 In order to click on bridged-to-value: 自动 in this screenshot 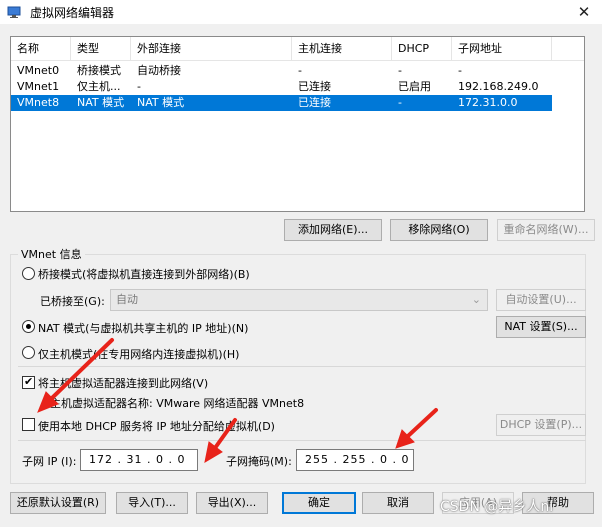, I will do `click(127, 299)`.